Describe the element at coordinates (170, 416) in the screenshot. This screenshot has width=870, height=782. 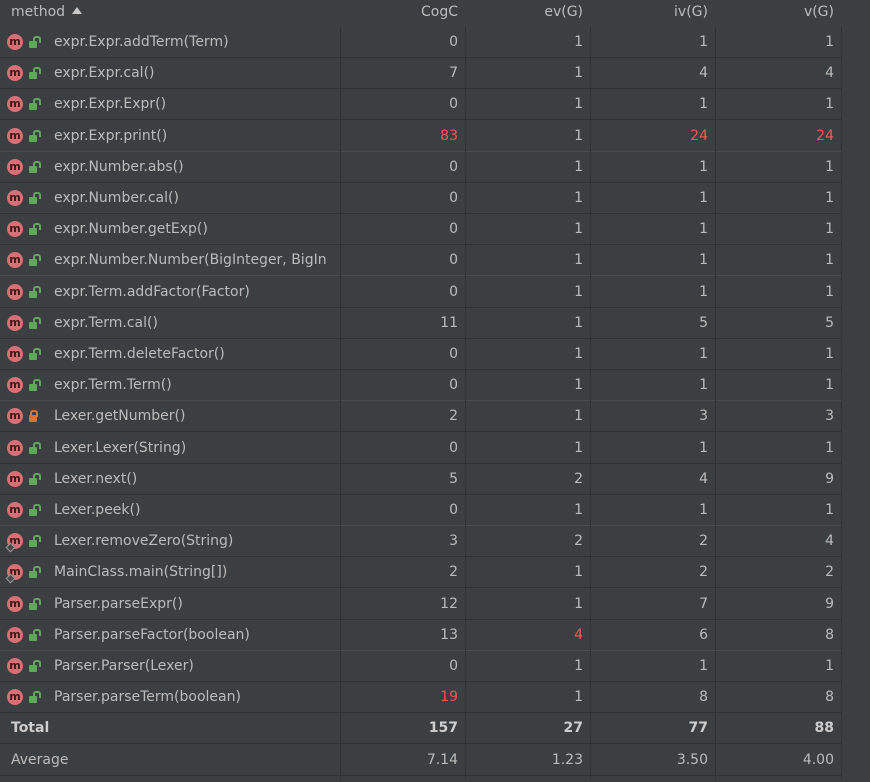
I see `method-cell: m Lexer.getNumber()` at that location.